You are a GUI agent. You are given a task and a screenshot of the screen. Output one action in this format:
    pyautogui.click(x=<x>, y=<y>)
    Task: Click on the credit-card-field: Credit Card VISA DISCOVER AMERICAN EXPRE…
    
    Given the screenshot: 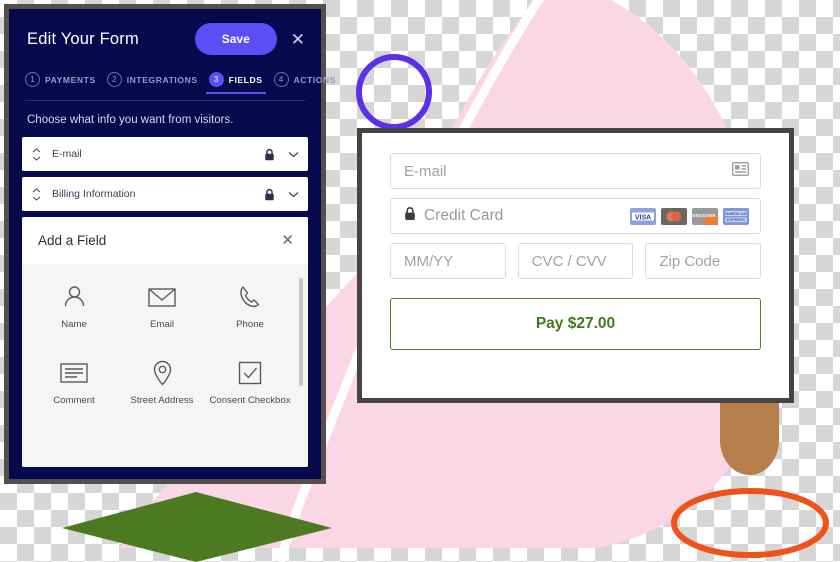 What is the action you would take?
    pyautogui.click(x=575, y=216)
    